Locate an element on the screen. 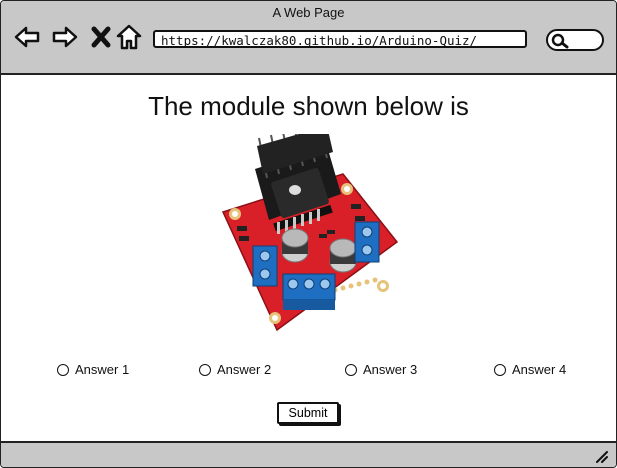 This screenshot has width=617, height=468. answer-option-4: Answer 4 is located at coordinates (530, 369).